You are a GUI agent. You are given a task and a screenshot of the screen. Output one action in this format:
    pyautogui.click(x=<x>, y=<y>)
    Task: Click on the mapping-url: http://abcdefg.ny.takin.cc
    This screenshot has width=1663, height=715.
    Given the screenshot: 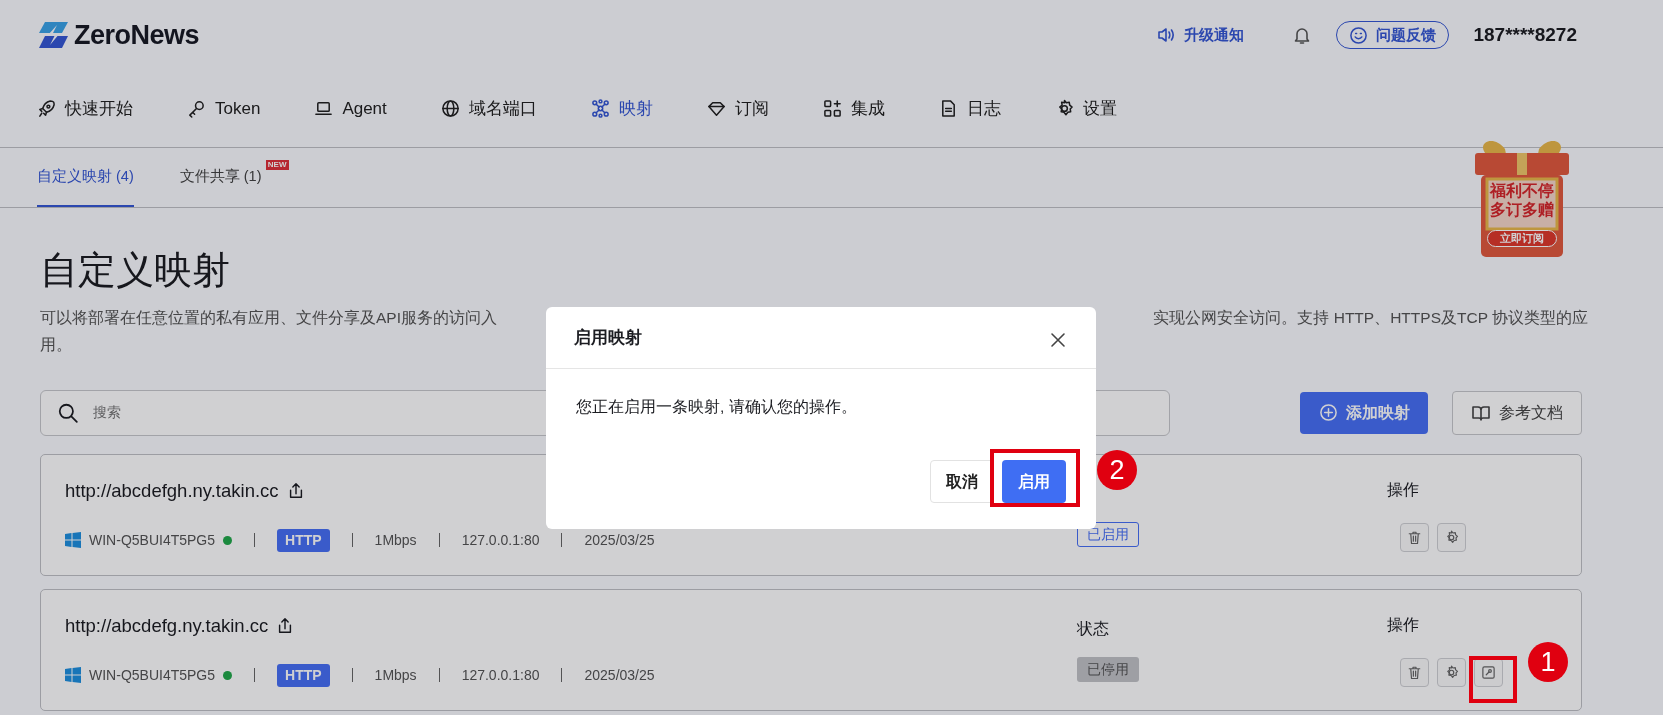 What is the action you would take?
    pyautogui.click(x=167, y=626)
    